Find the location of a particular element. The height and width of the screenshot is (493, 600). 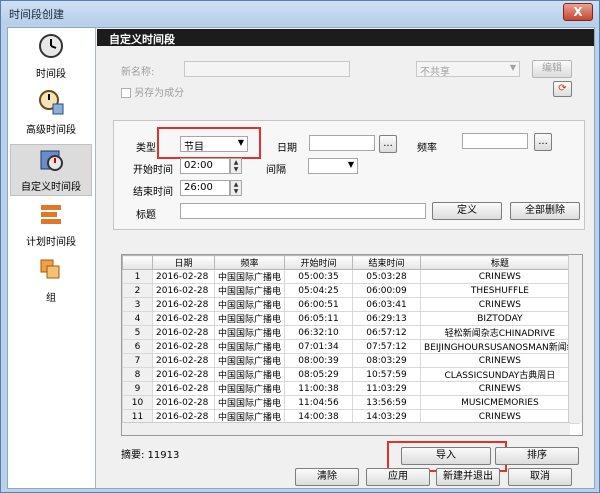

cell-start: 05:04:25 is located at coordinates (319, 290).